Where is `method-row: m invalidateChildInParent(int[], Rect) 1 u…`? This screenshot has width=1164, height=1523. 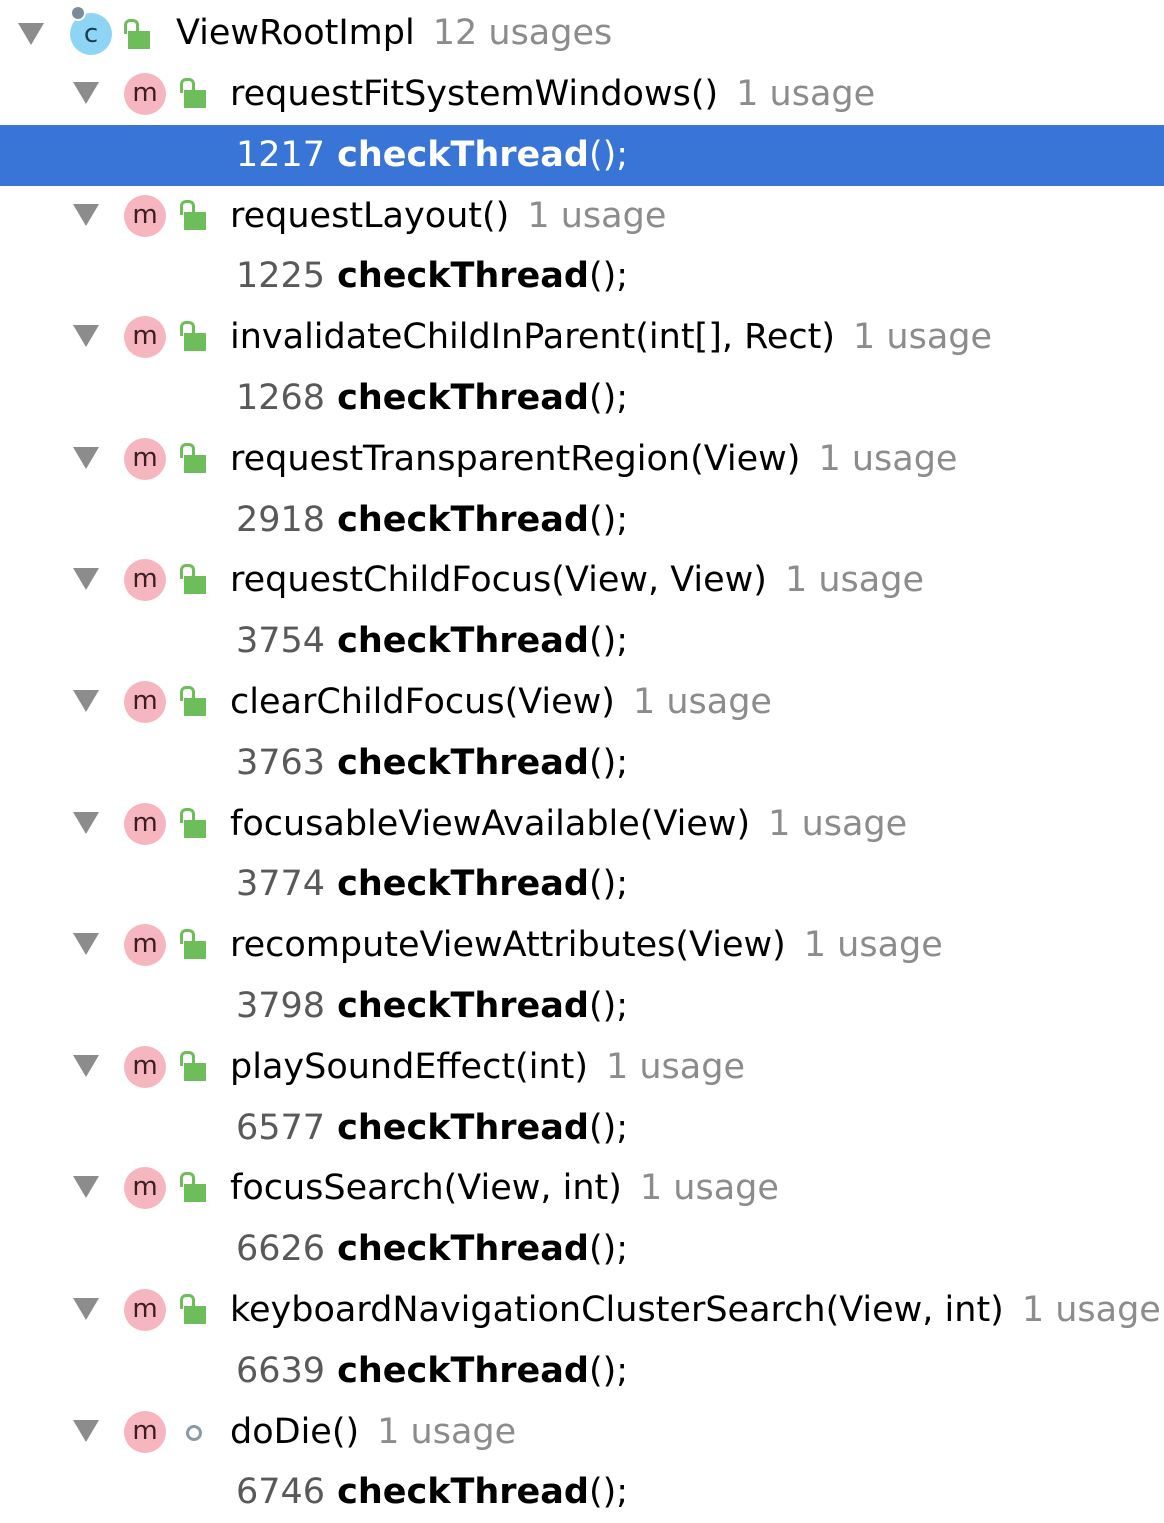 method-row: m invalidateChildInParent(int[], Rect) 1 u… is located at coordinates (582, 337).